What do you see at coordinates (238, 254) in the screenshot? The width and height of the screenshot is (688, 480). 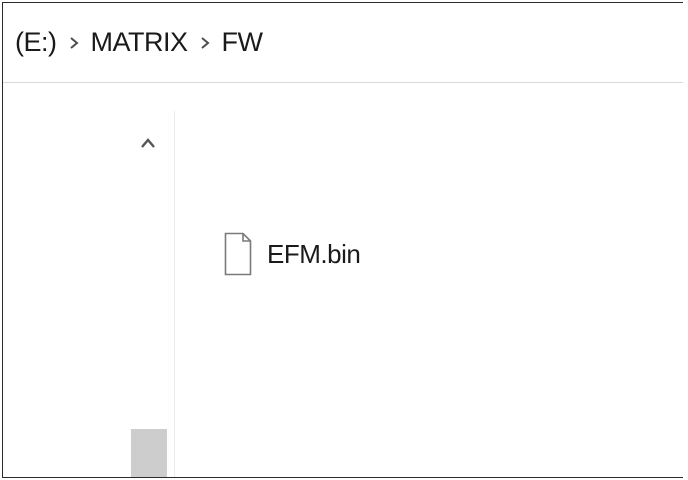 I see `file-icon` at bounding box center [238, 254].